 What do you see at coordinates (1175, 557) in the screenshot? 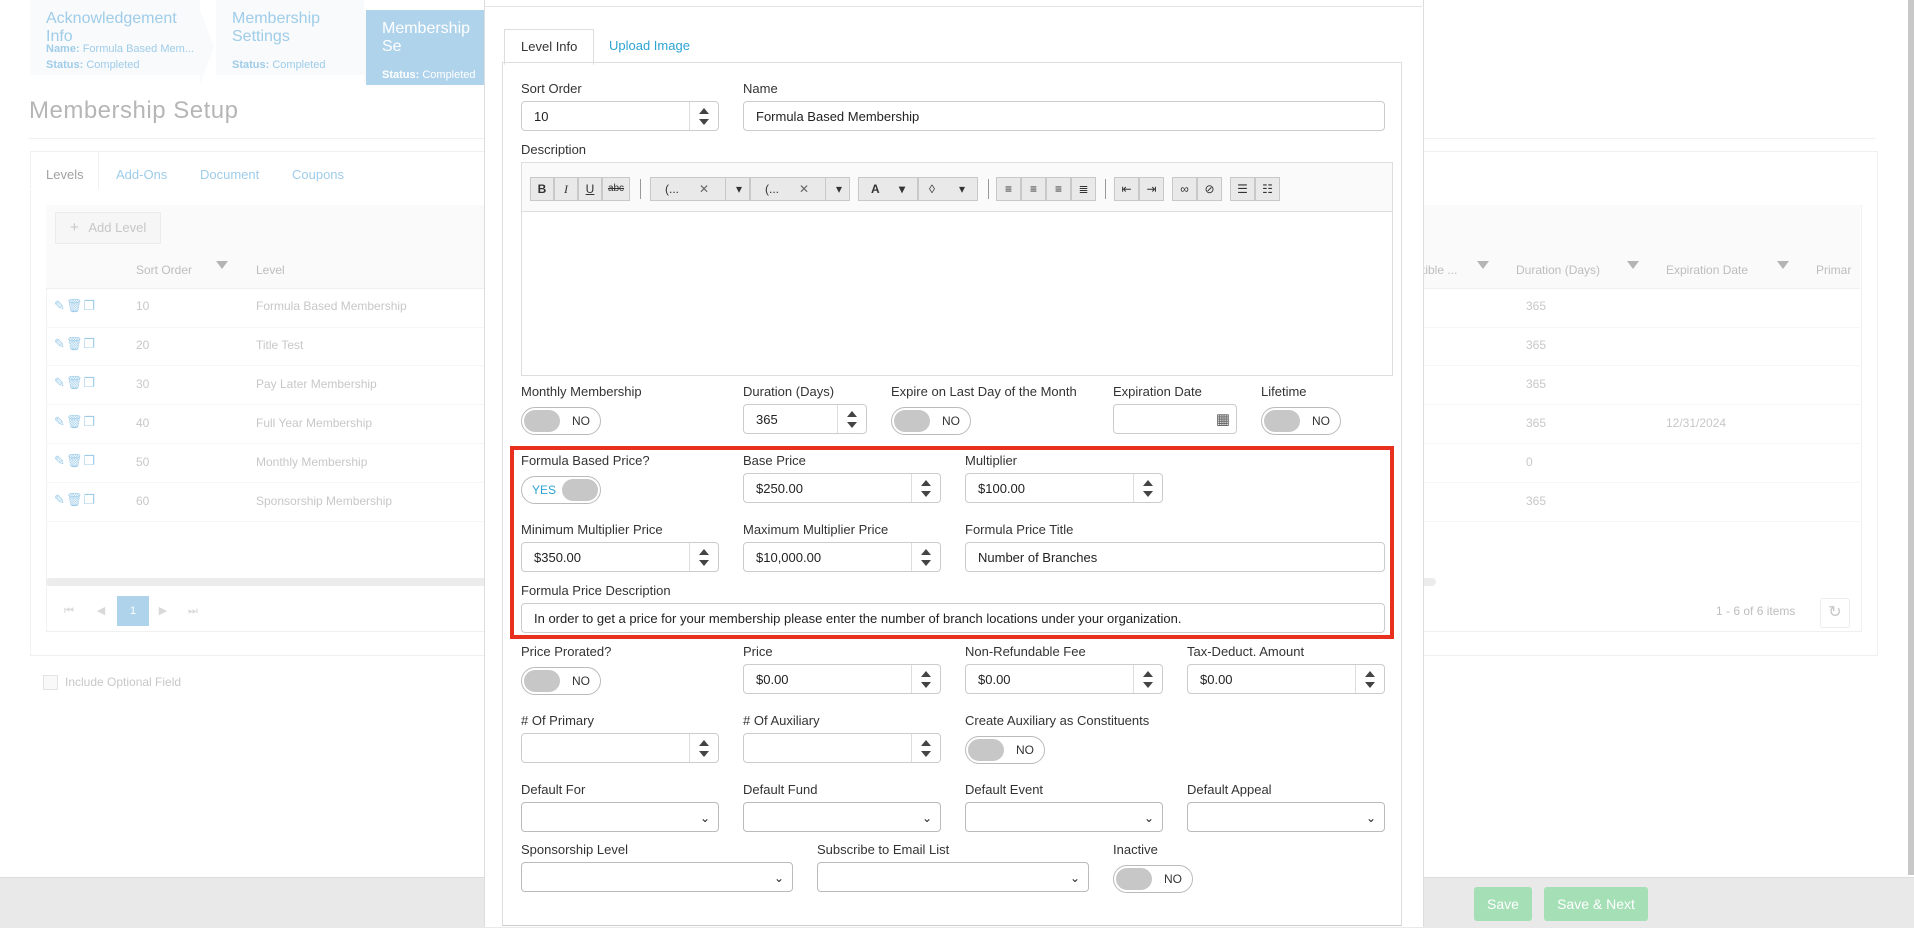
I see `formula-price-title-input: Number of Branches` at bounding box center [1175, 557].